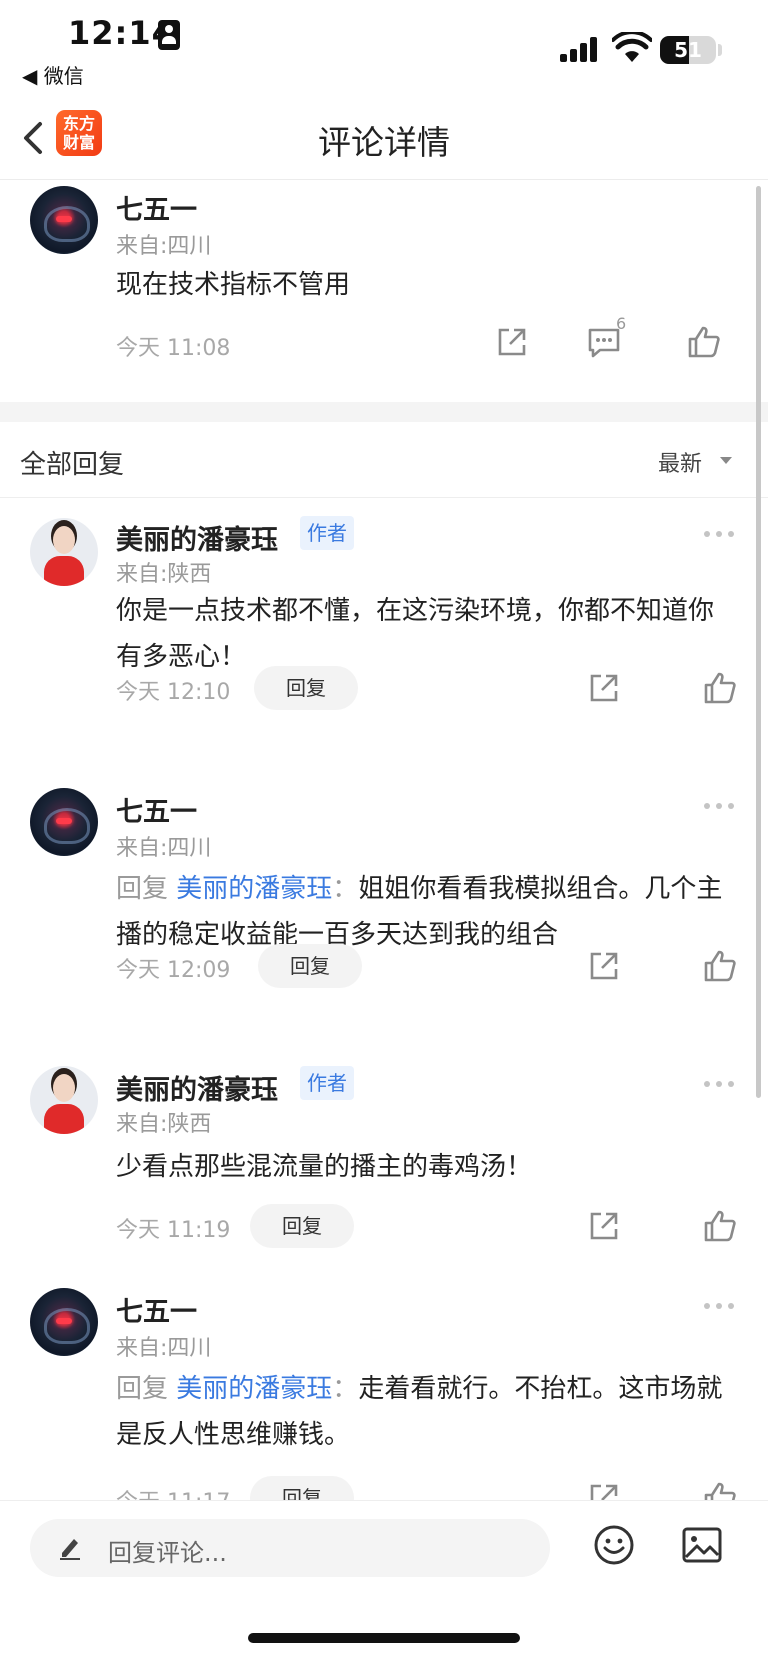  I want to click on reply-content: 你是一点技术都不懂，在这污染环境，你都不知道你有多恶心！, so click(415, 634).